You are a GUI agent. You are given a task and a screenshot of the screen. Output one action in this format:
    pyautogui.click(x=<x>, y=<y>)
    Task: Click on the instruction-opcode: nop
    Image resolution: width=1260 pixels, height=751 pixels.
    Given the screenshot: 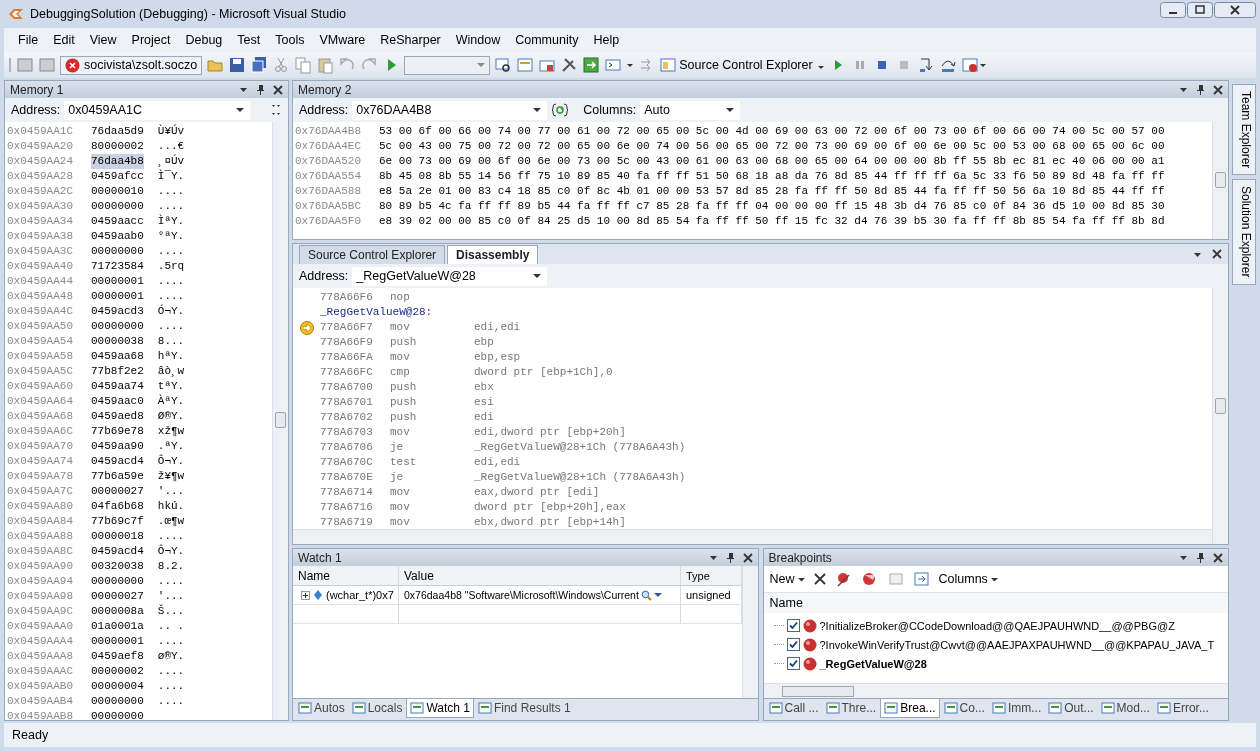 What is the action you would take?
    pyautogui.click(x=400, y=297)
    